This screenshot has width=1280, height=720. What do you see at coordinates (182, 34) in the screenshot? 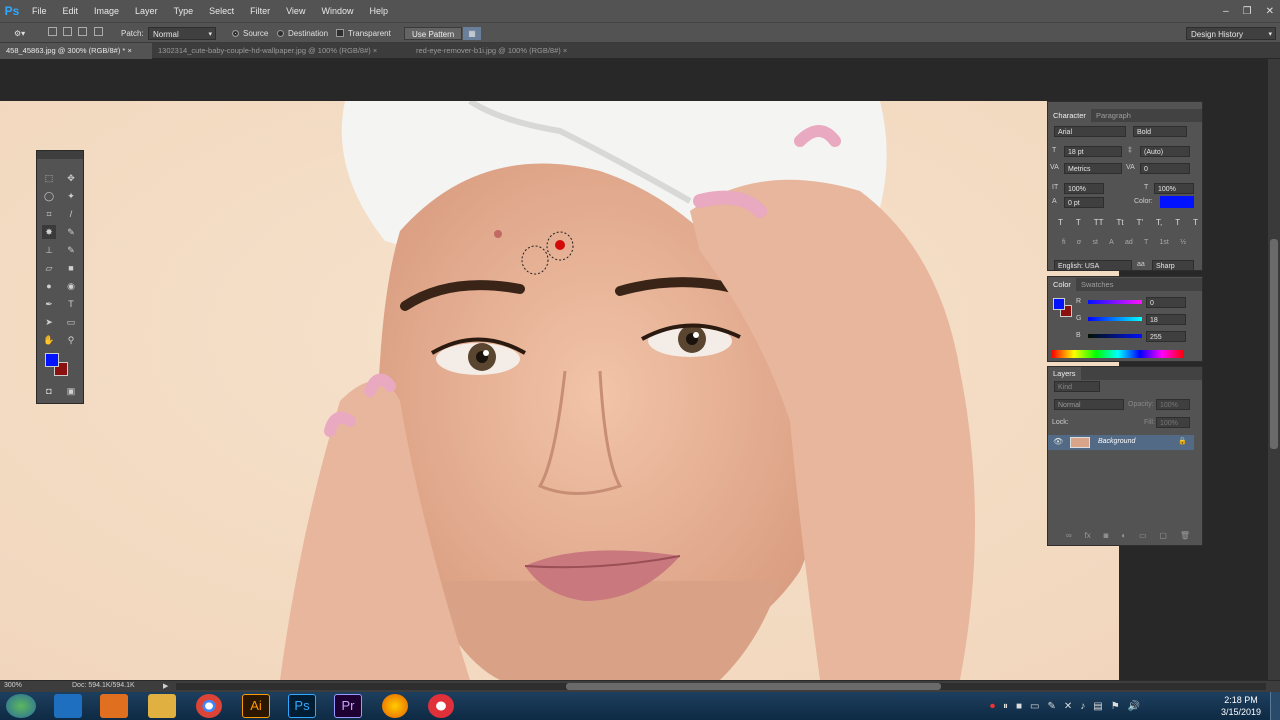
I see `patch-mode-select: Normal` at bounding box center [182, 34].